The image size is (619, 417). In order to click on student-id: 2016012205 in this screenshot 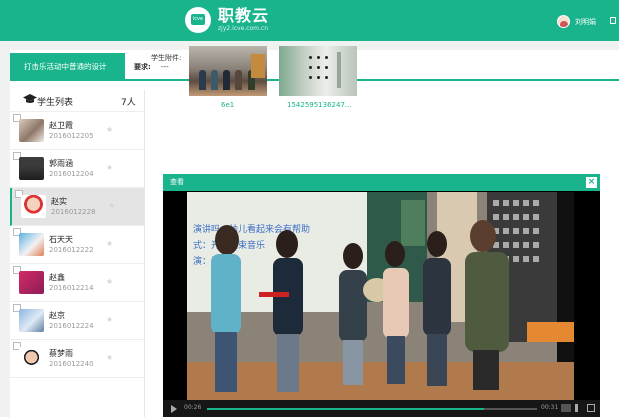, I will do `click(71, 136)`.